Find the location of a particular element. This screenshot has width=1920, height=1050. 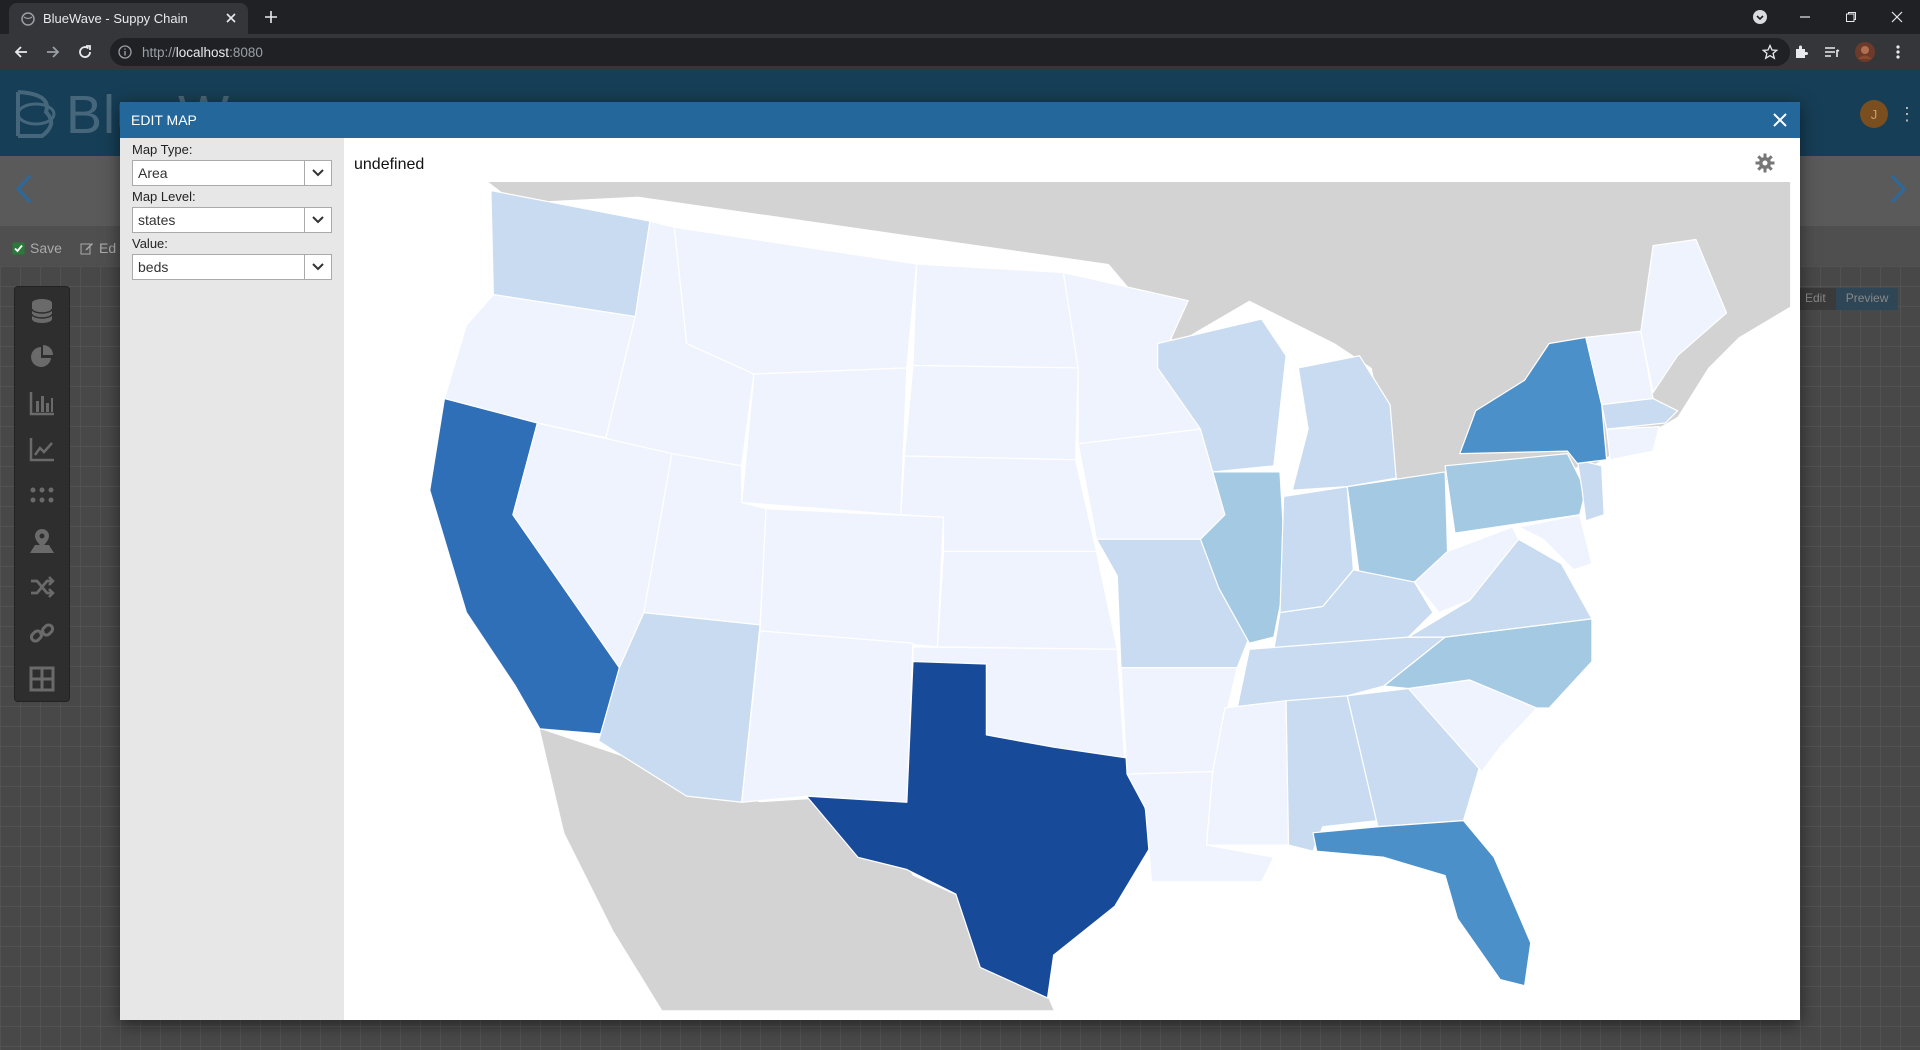

map-marker-icon is located at coordinates (42, 541).